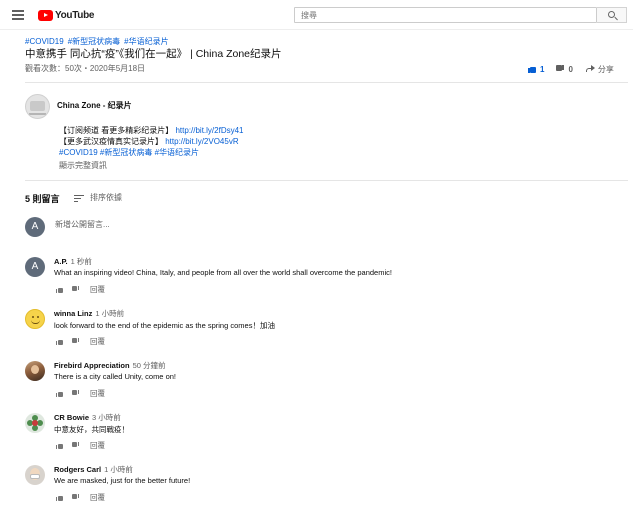  Describe the element at coordinates (77, 469) in the screenshot. I see `author-name: Rodgers Carl` at that location.